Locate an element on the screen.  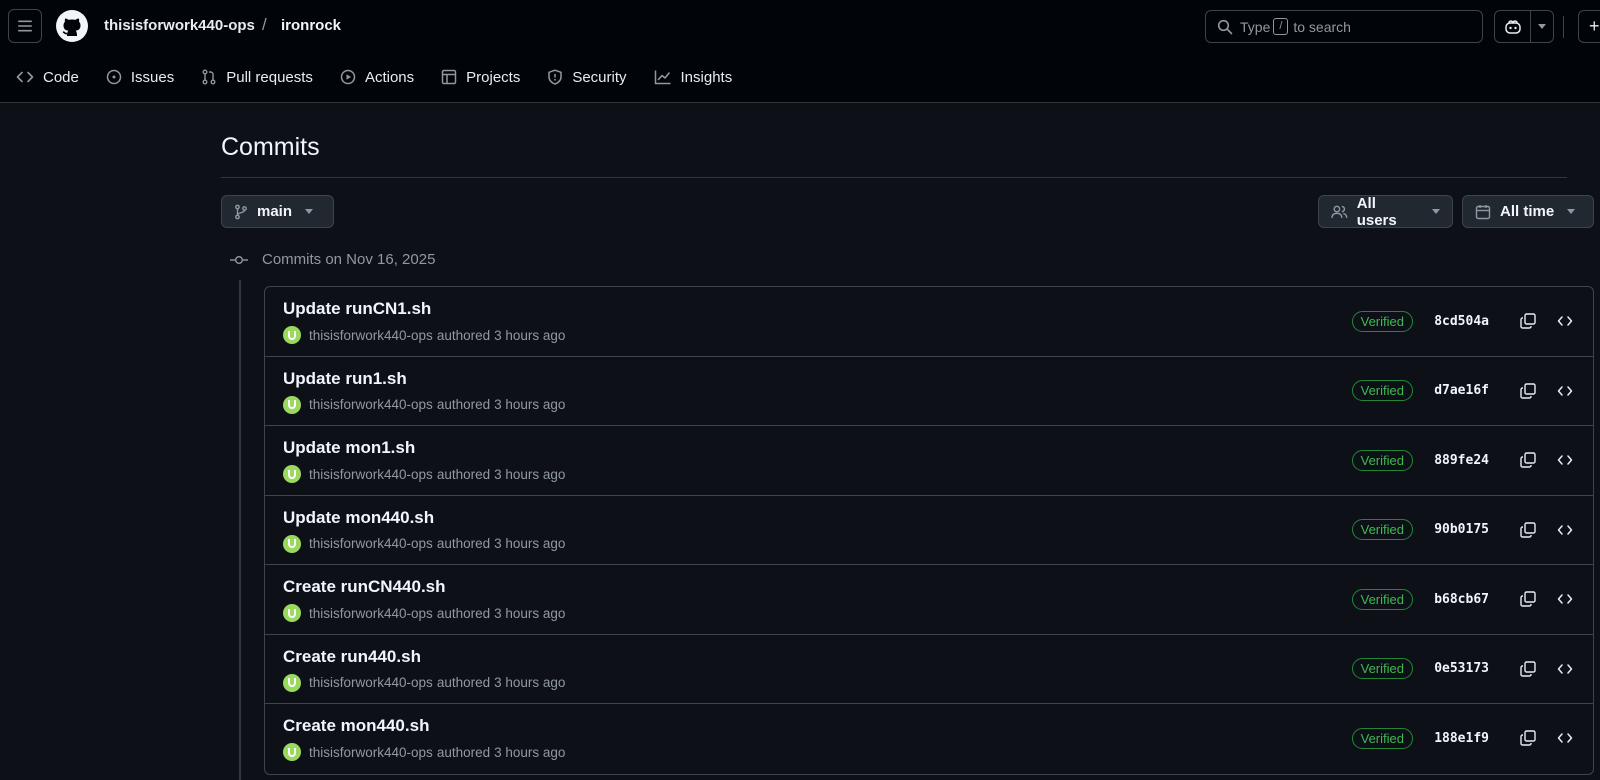
commit-message-link: Update run1.sh is located at coordinates (345, 379).